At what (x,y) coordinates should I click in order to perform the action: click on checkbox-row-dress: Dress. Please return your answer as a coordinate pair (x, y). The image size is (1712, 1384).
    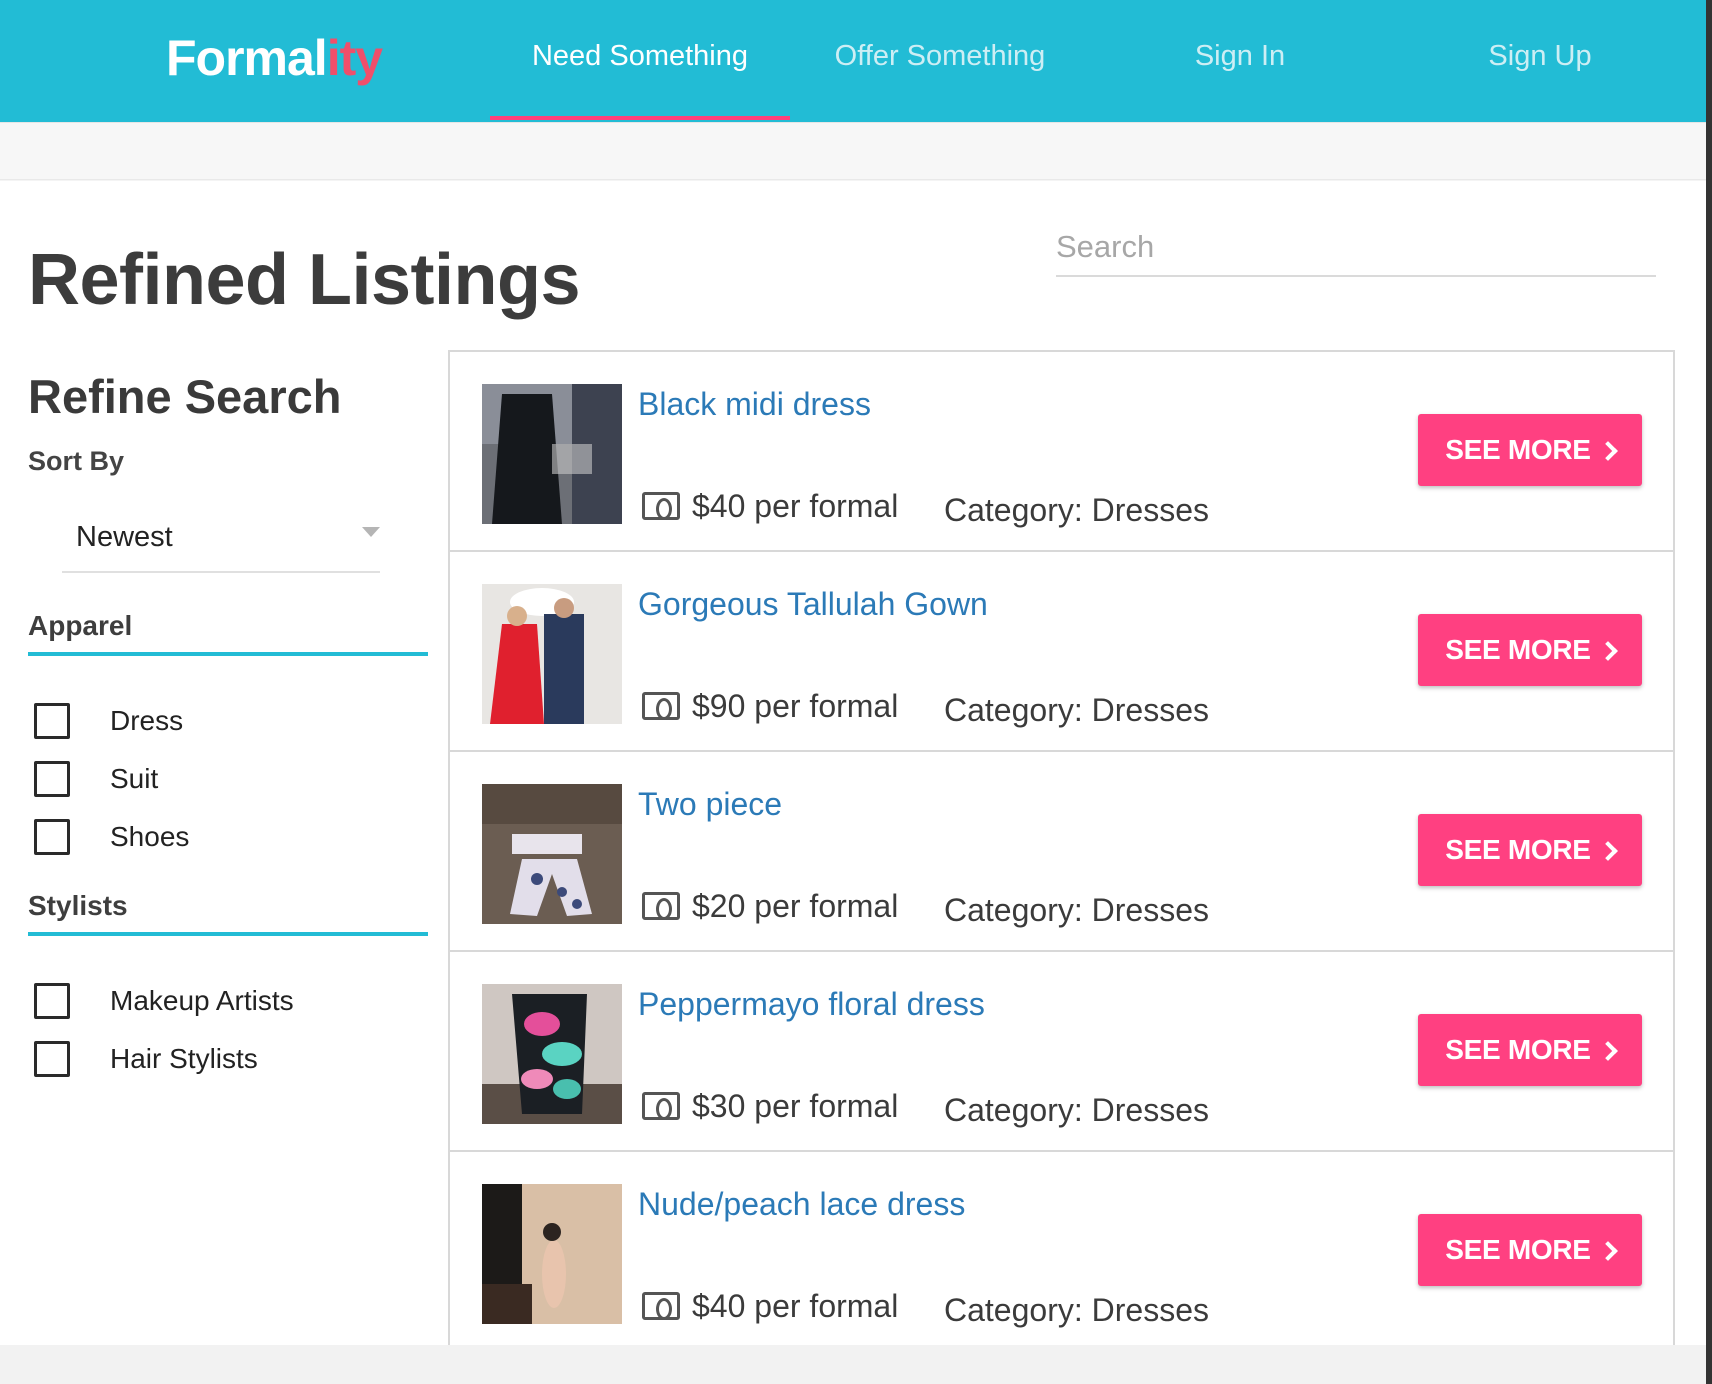
    Looking at the image, I should click on (108, 721).